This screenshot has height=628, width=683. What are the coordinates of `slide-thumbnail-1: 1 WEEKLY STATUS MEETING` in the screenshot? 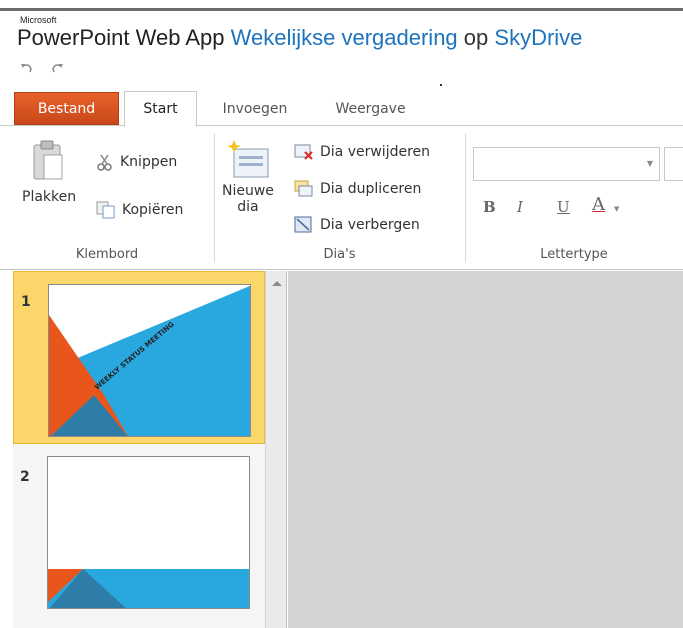 It's located at (139, 357).